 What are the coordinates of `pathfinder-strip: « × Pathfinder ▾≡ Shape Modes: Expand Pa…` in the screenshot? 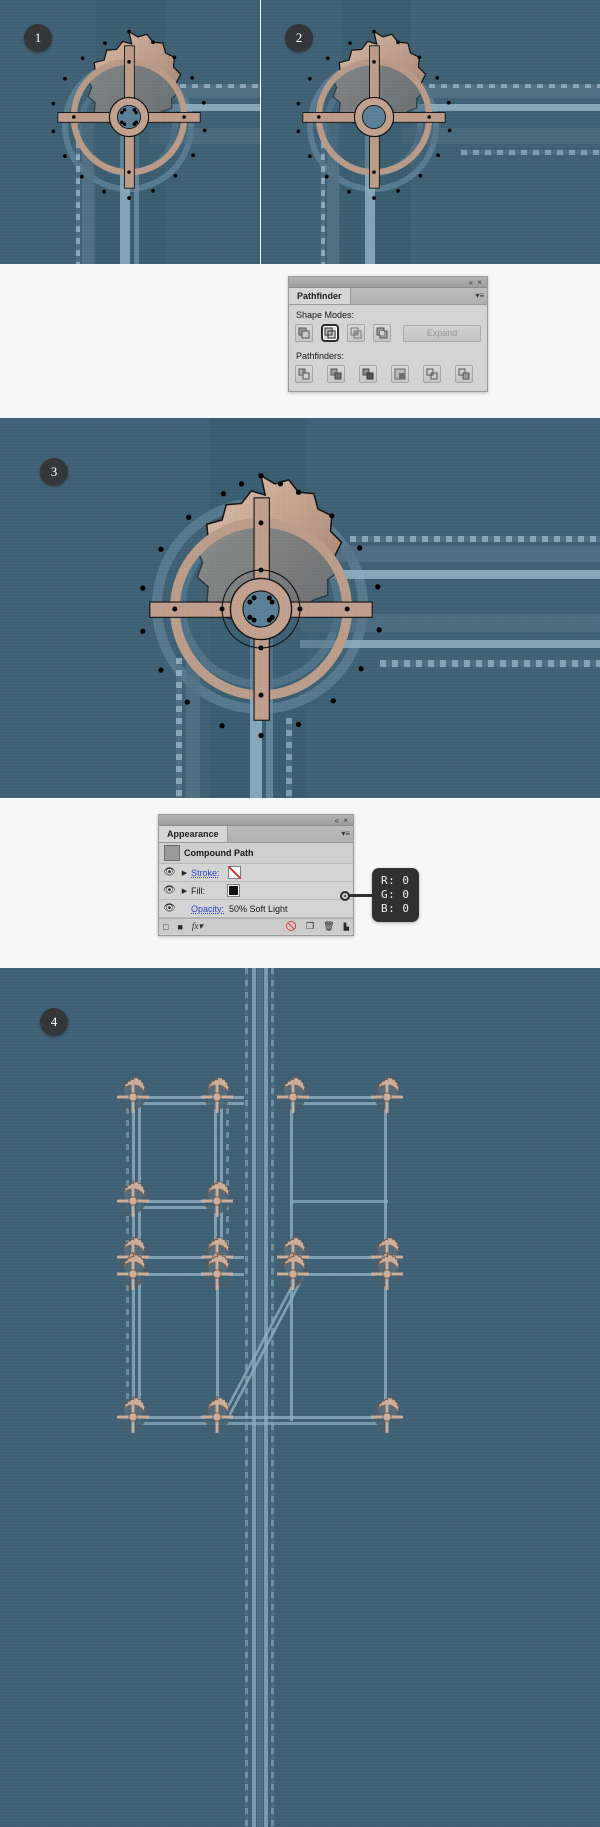 It's located at (300, 341).